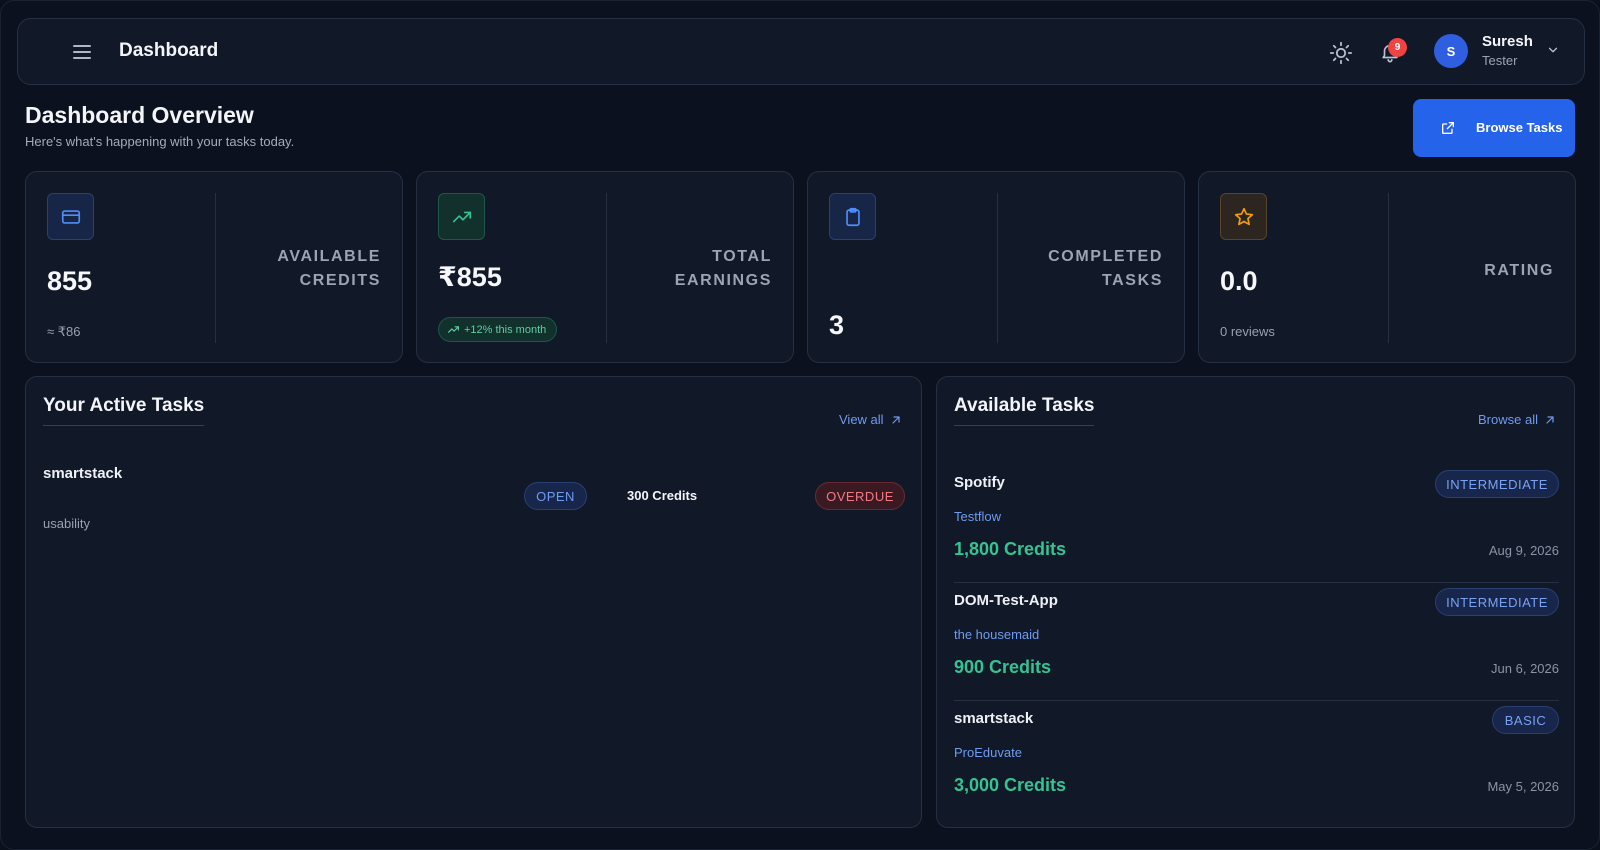 The height and width of the screenshot is (850, 1600). I want to click on stat-sub: ≈ ₹86, so click(64, 331).